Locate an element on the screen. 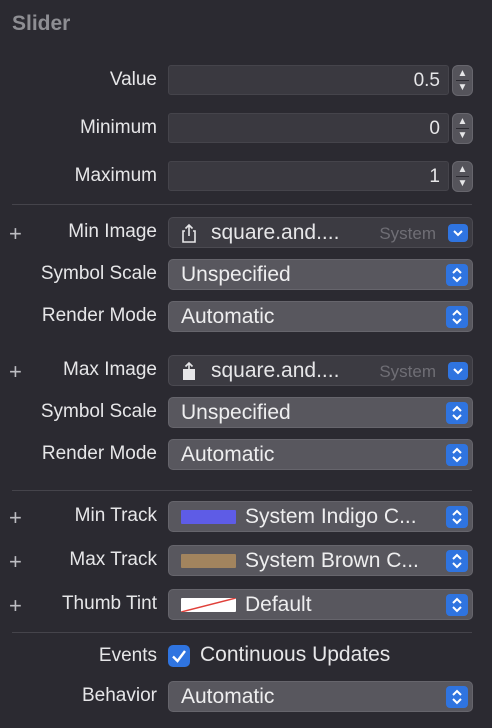 The width and height of the screenshot is (492, 728). max-symbol-scale-popup: Unspecified is located at coordinates (320, 412).